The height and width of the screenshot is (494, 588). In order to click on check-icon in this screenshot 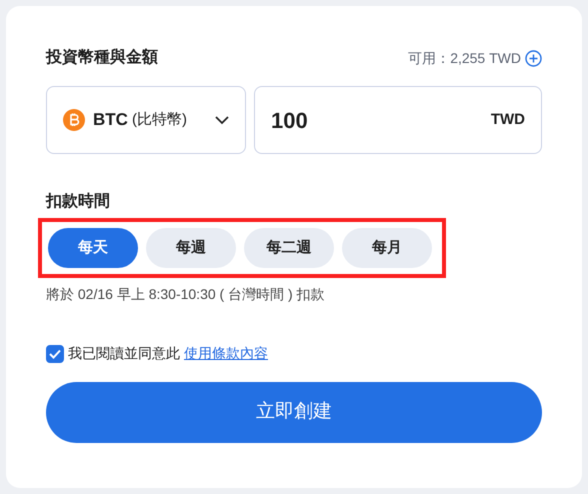, I will do `click(55, 353)`.